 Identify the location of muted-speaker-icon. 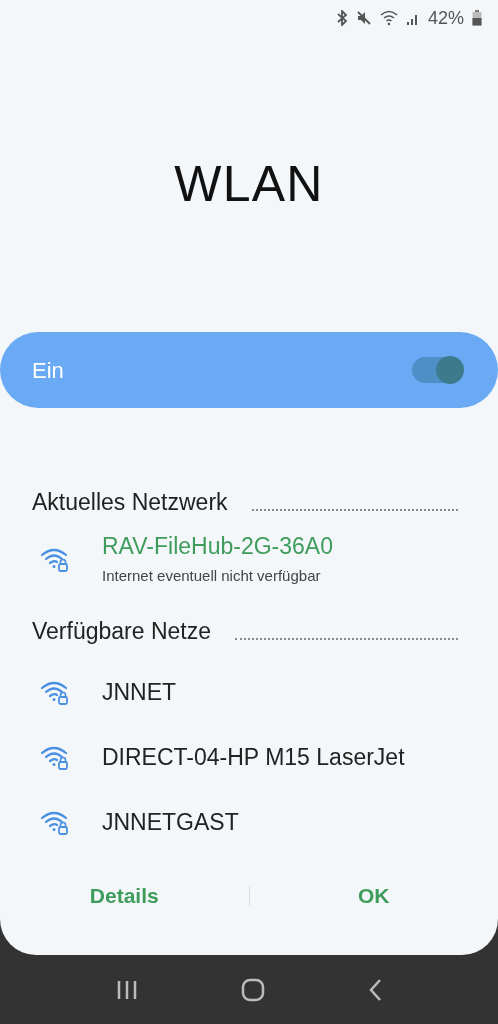
(363, 18).